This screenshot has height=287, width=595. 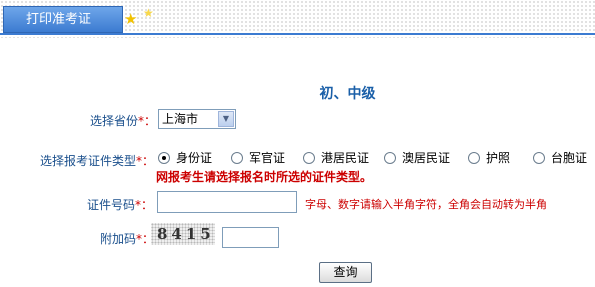 I want to click on radio-passport: 护照, so click(x=489, y=157).